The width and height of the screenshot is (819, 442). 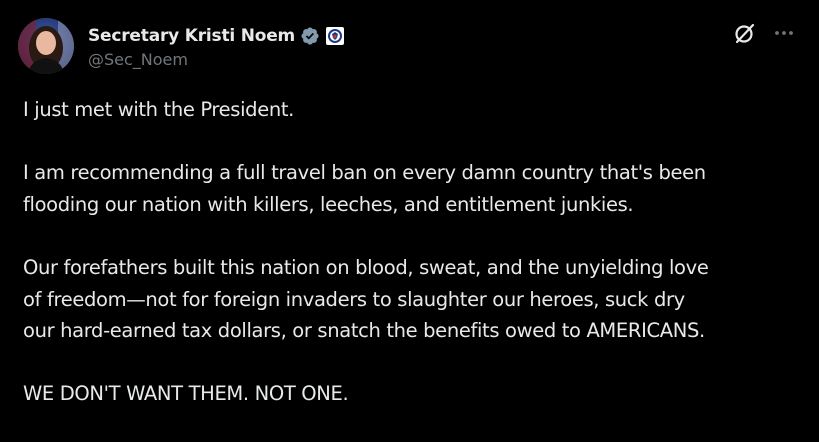 I want to click on avatar, so click(x=46, y=46).